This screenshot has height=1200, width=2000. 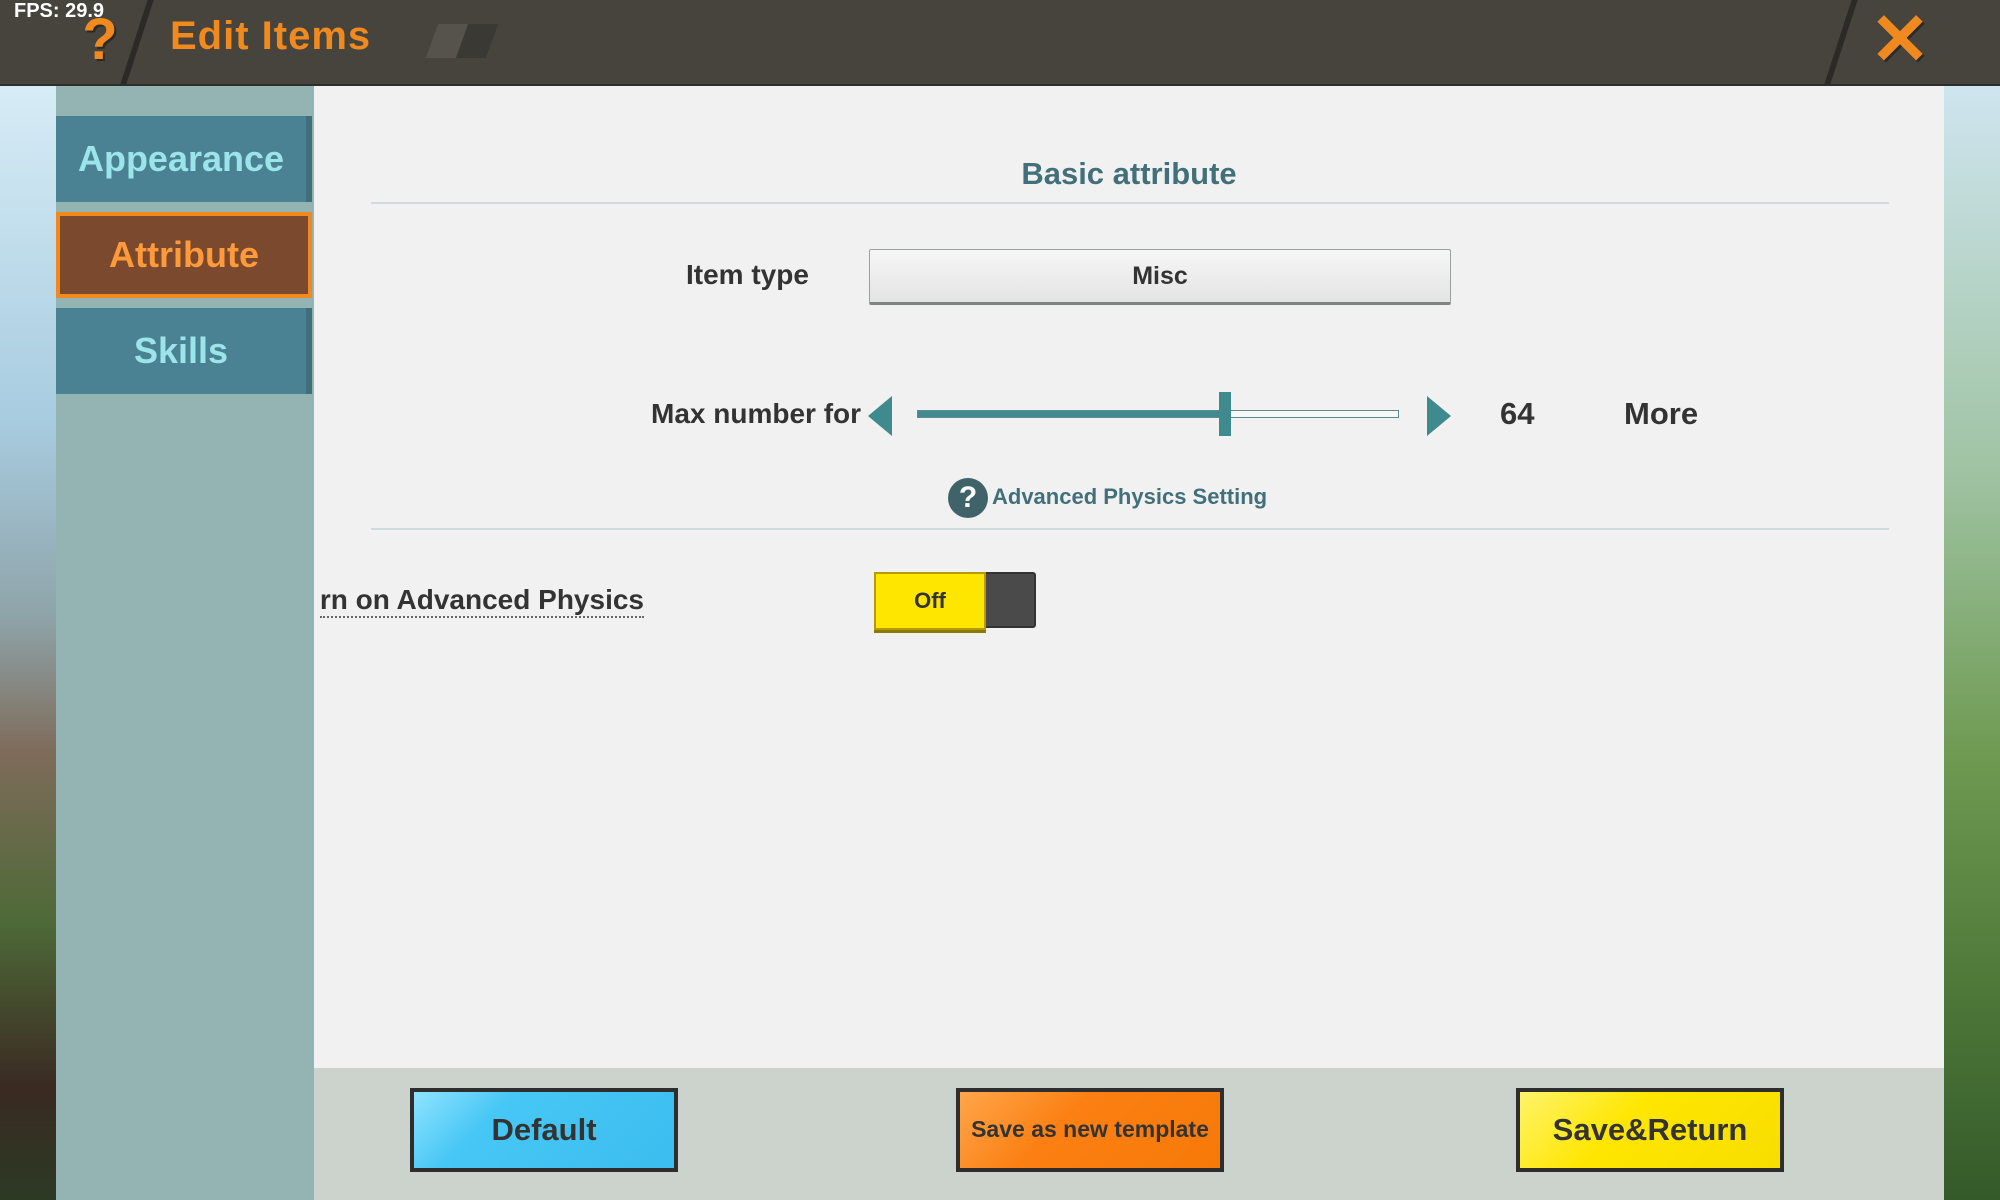 I want to click on default-button: Default, so click(x=544, y=1130).